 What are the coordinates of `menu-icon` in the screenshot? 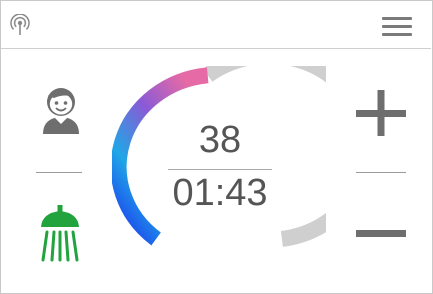 It's located at (397, 28).